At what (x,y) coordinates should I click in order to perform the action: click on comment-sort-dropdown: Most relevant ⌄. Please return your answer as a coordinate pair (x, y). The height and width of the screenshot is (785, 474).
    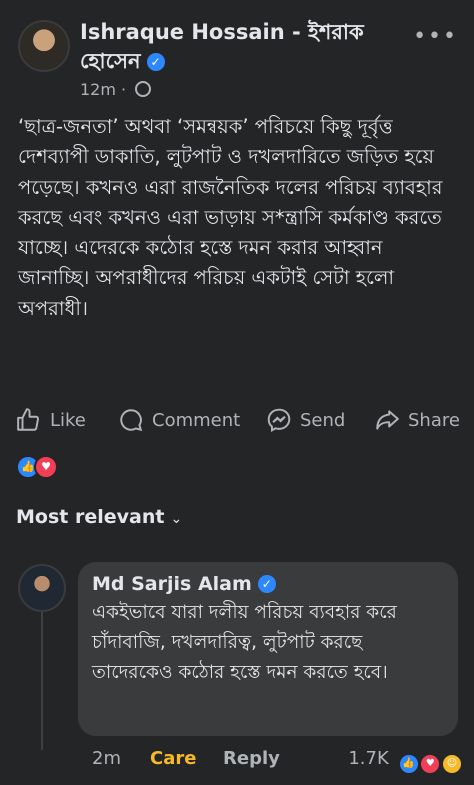
    Looking at the image, I should click on (99, 517).